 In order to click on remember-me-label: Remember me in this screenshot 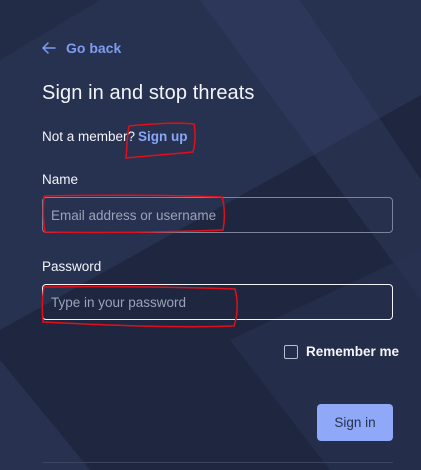, I will do `click(353, 351)`.